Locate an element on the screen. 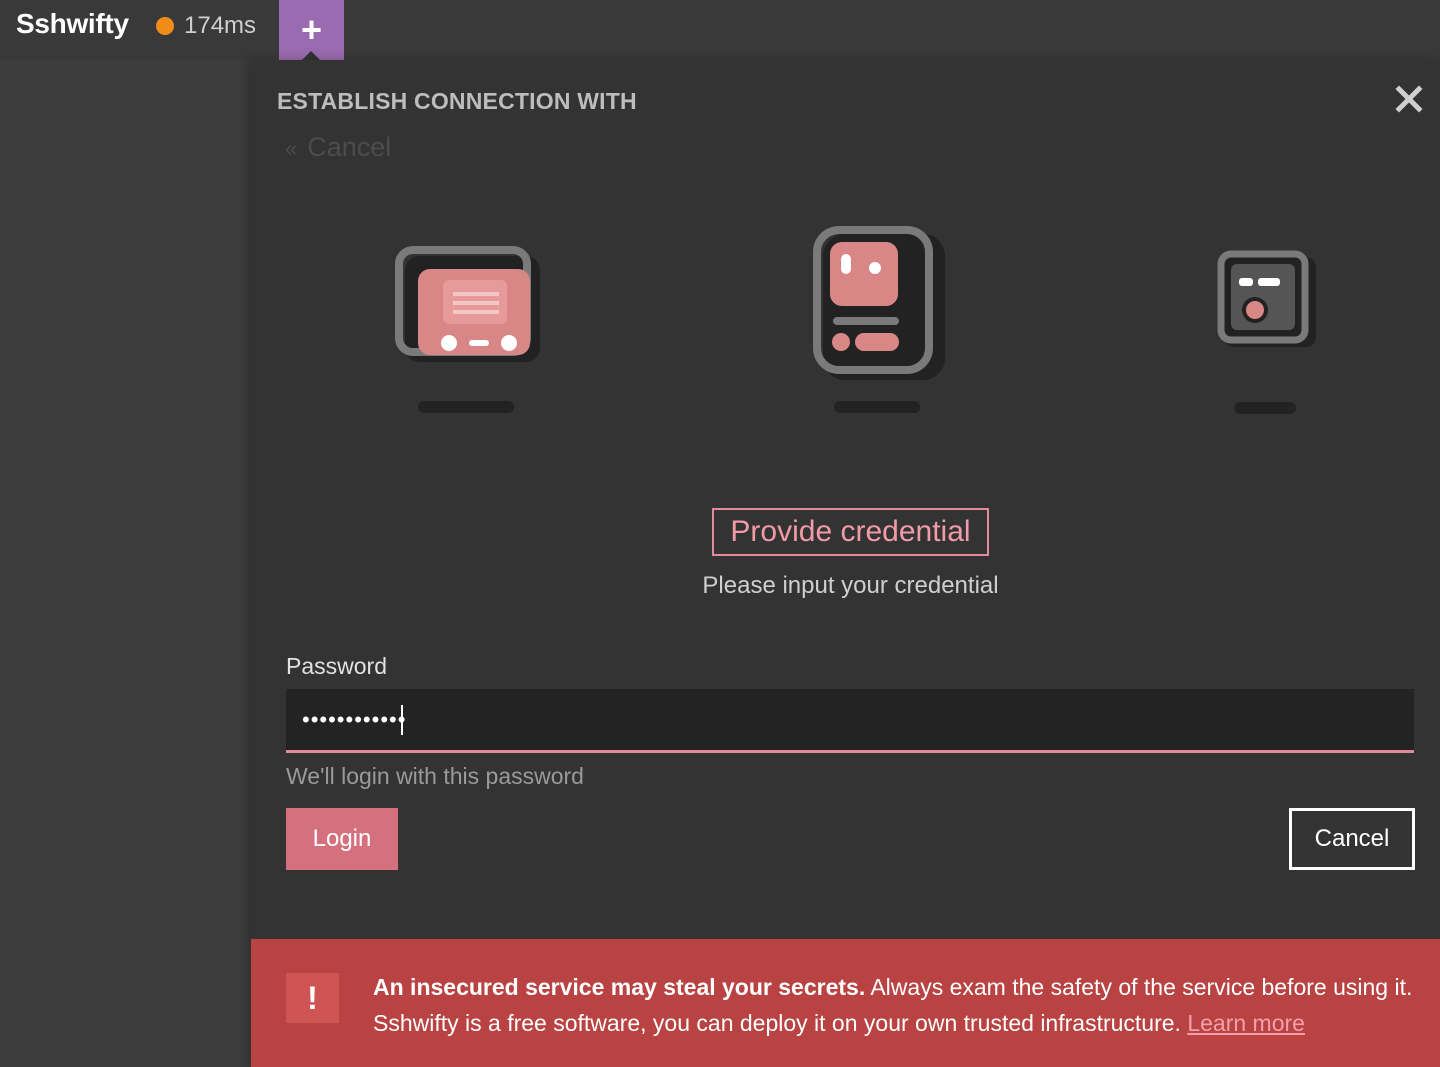 The height and width of the screenshot is (1067, 1440). plus-icon: + is located at coordinates (311, 29).